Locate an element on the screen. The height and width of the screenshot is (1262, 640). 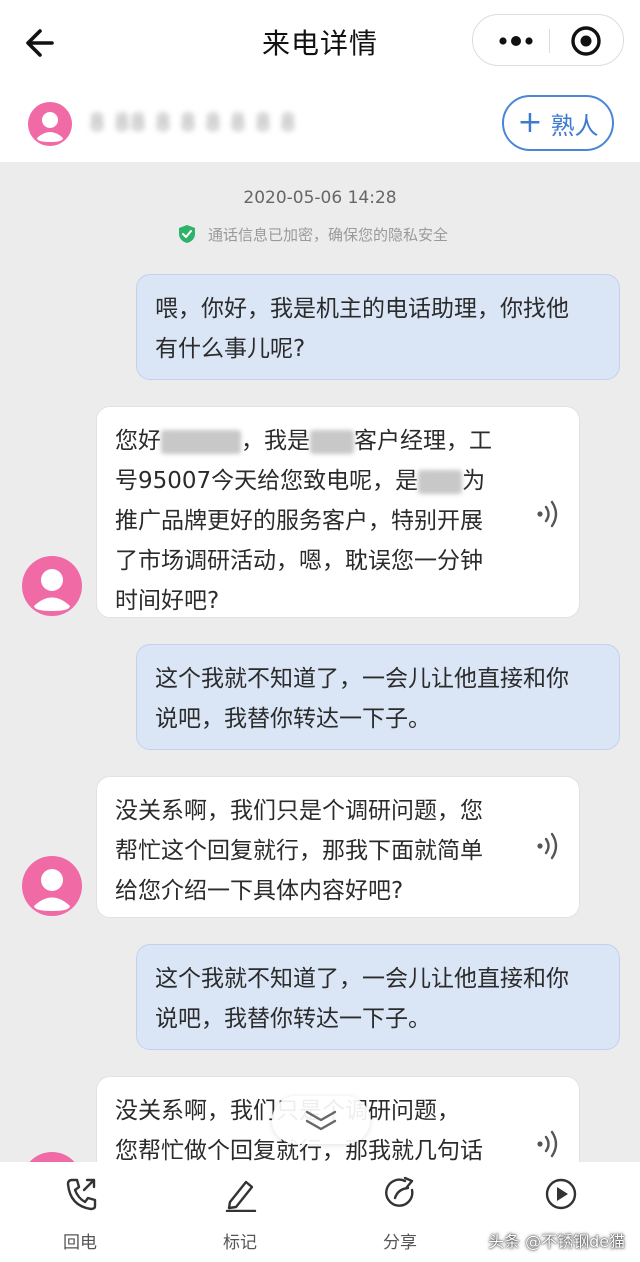
mark-label: 标记 is located at coordinates (240, 1243).